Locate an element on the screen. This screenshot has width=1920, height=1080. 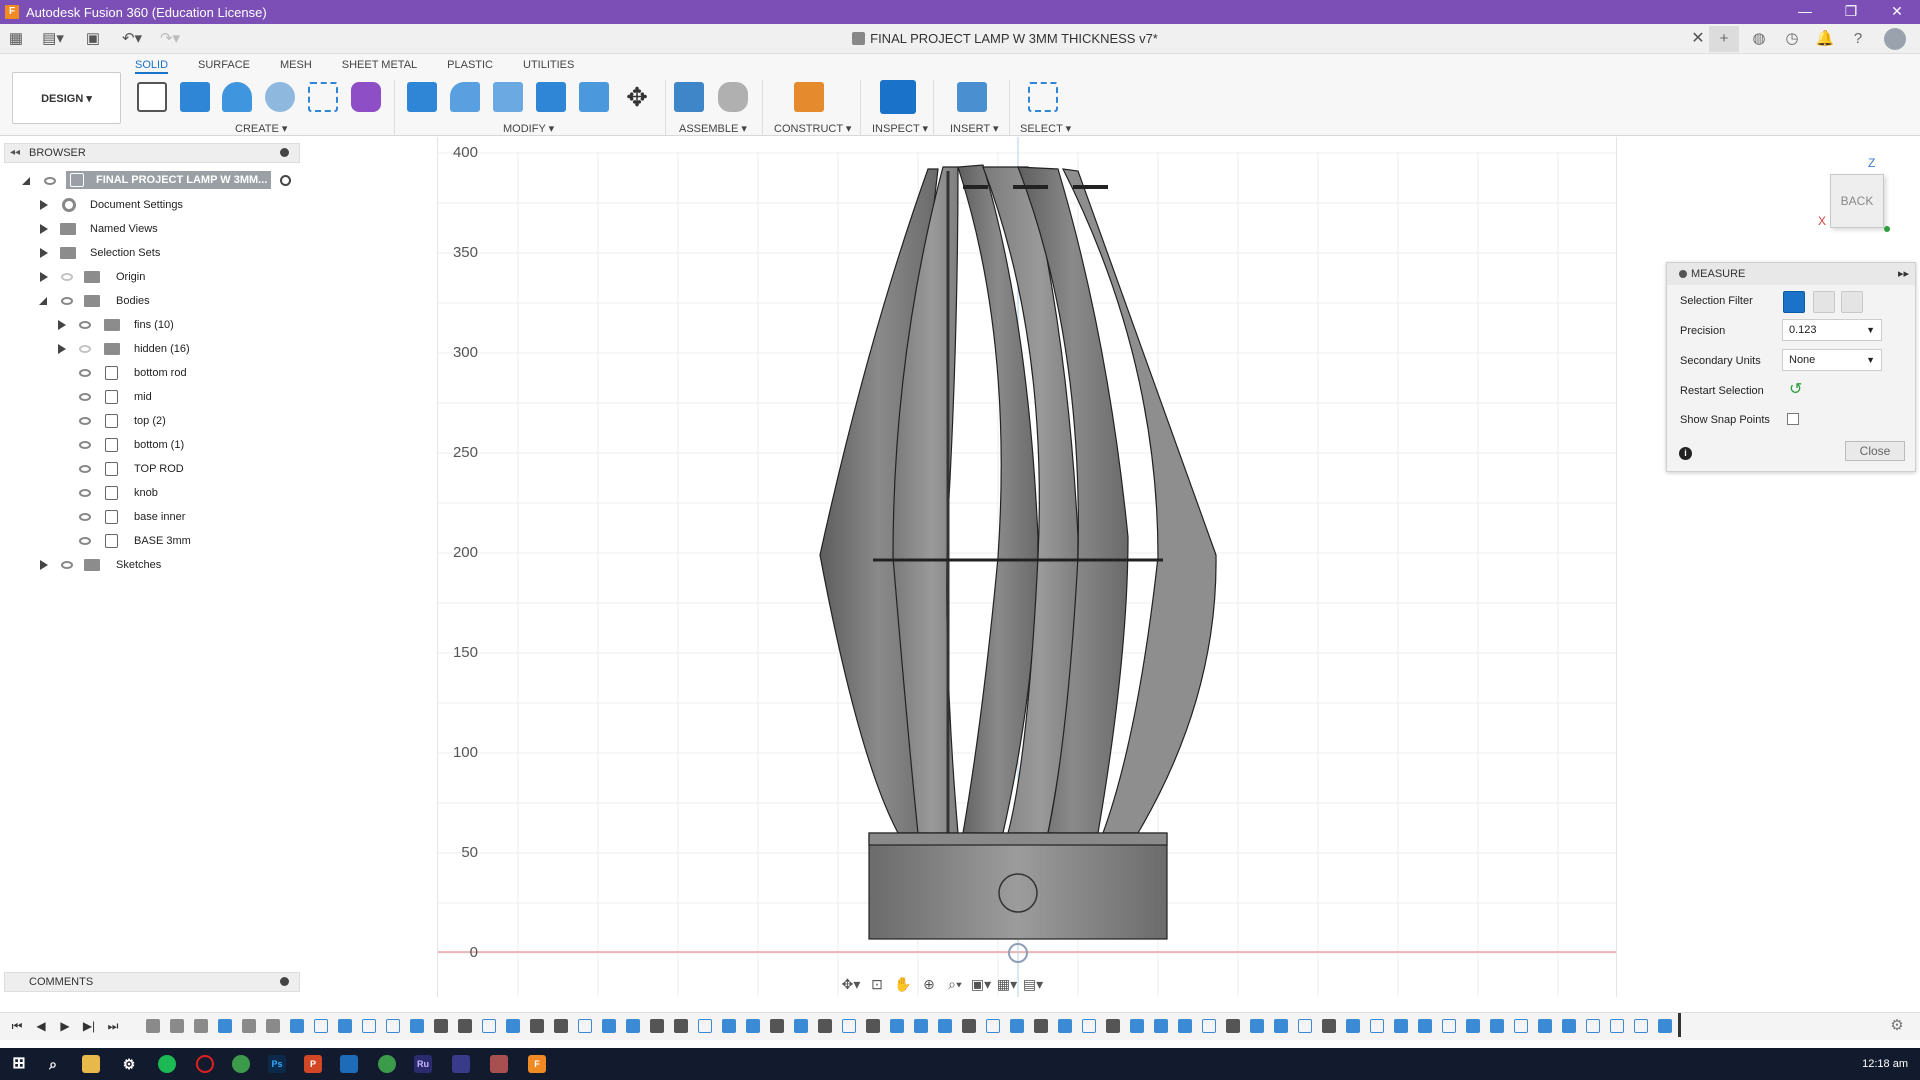
tree-item-document-settings: Document Settings is located at coordinates (146, 205).